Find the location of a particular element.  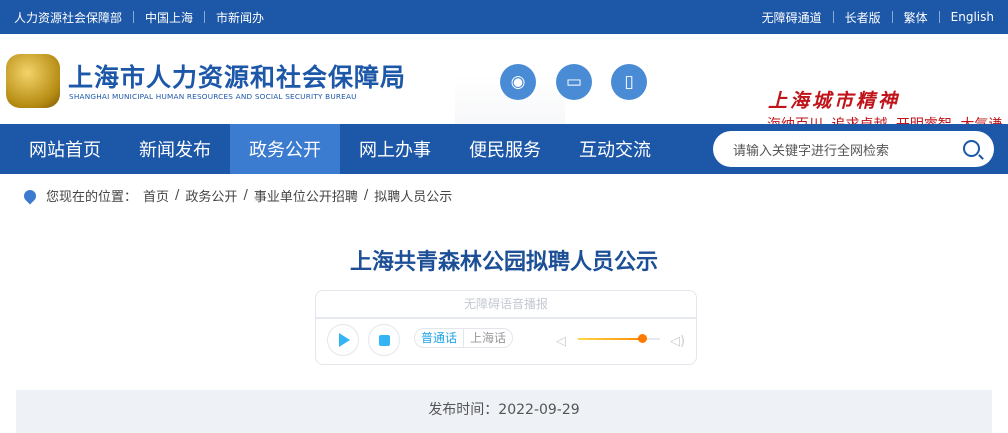

stop-icon is located at coordinates (384, 340).